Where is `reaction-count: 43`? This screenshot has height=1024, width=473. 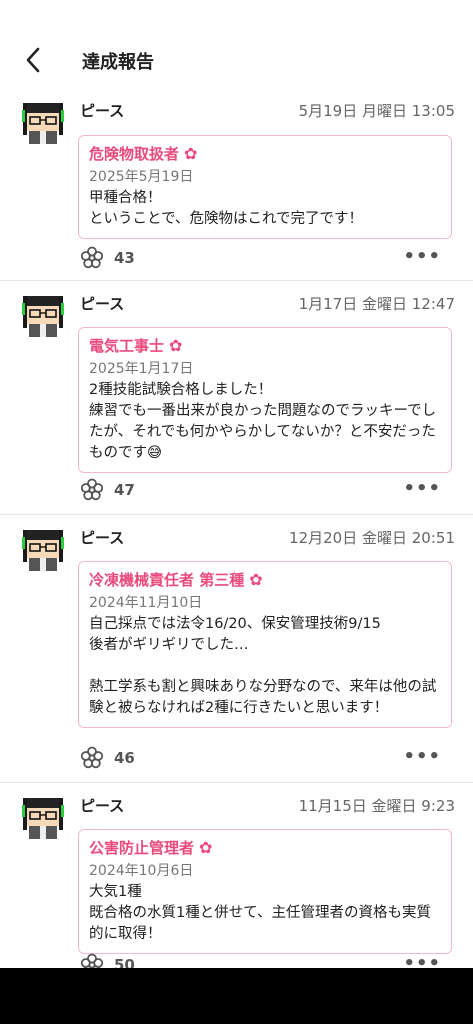
reaction-count: 43 is located at coordinates (124, 258).